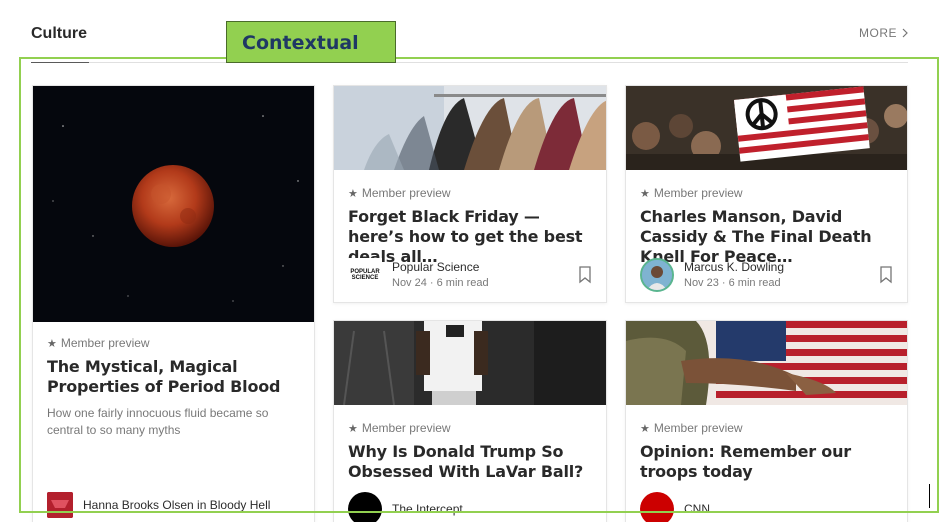 This screenshot has width=945, height=522. Describe the element at coordinates (440, 283) in the screenshot. I see `post-meta: Nov 24 · 6 min read` at that location.